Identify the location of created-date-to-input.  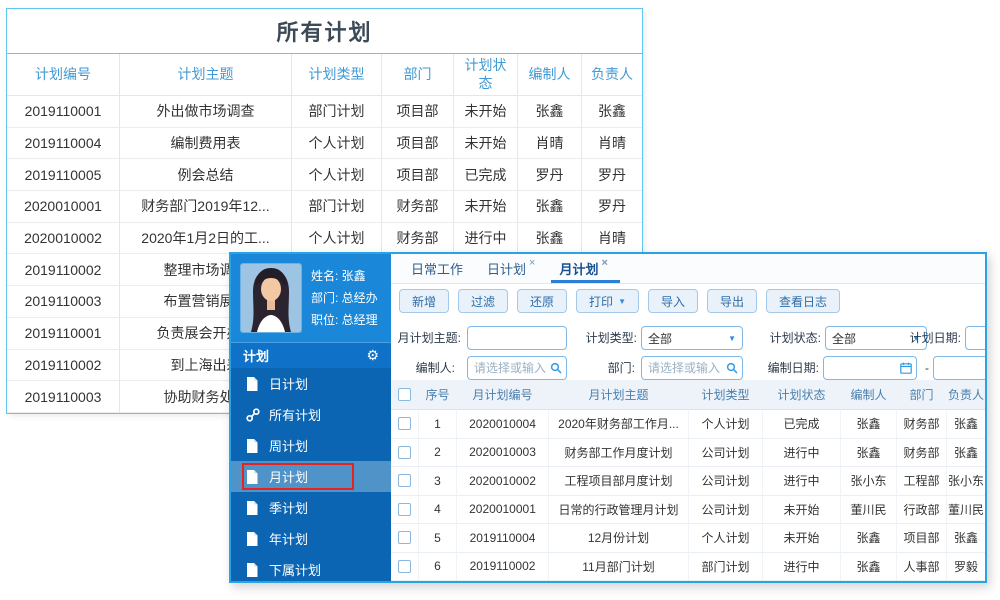
(959, 368).